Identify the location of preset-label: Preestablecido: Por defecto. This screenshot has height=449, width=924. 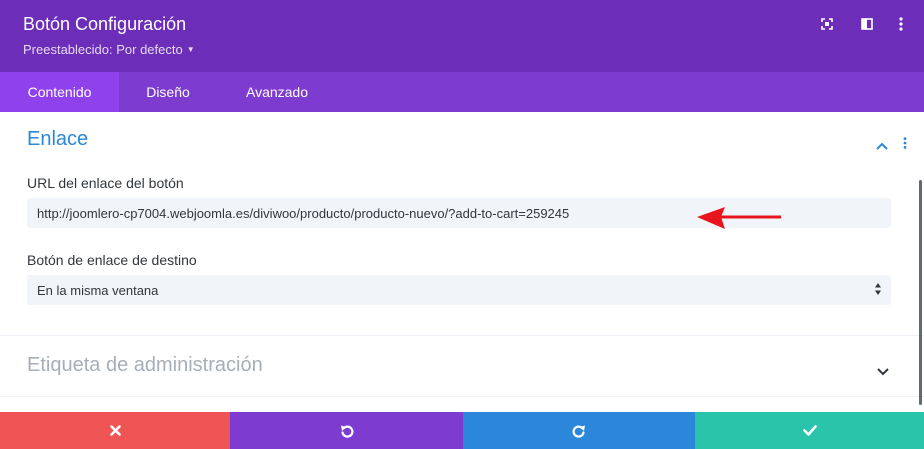
(103, 49).